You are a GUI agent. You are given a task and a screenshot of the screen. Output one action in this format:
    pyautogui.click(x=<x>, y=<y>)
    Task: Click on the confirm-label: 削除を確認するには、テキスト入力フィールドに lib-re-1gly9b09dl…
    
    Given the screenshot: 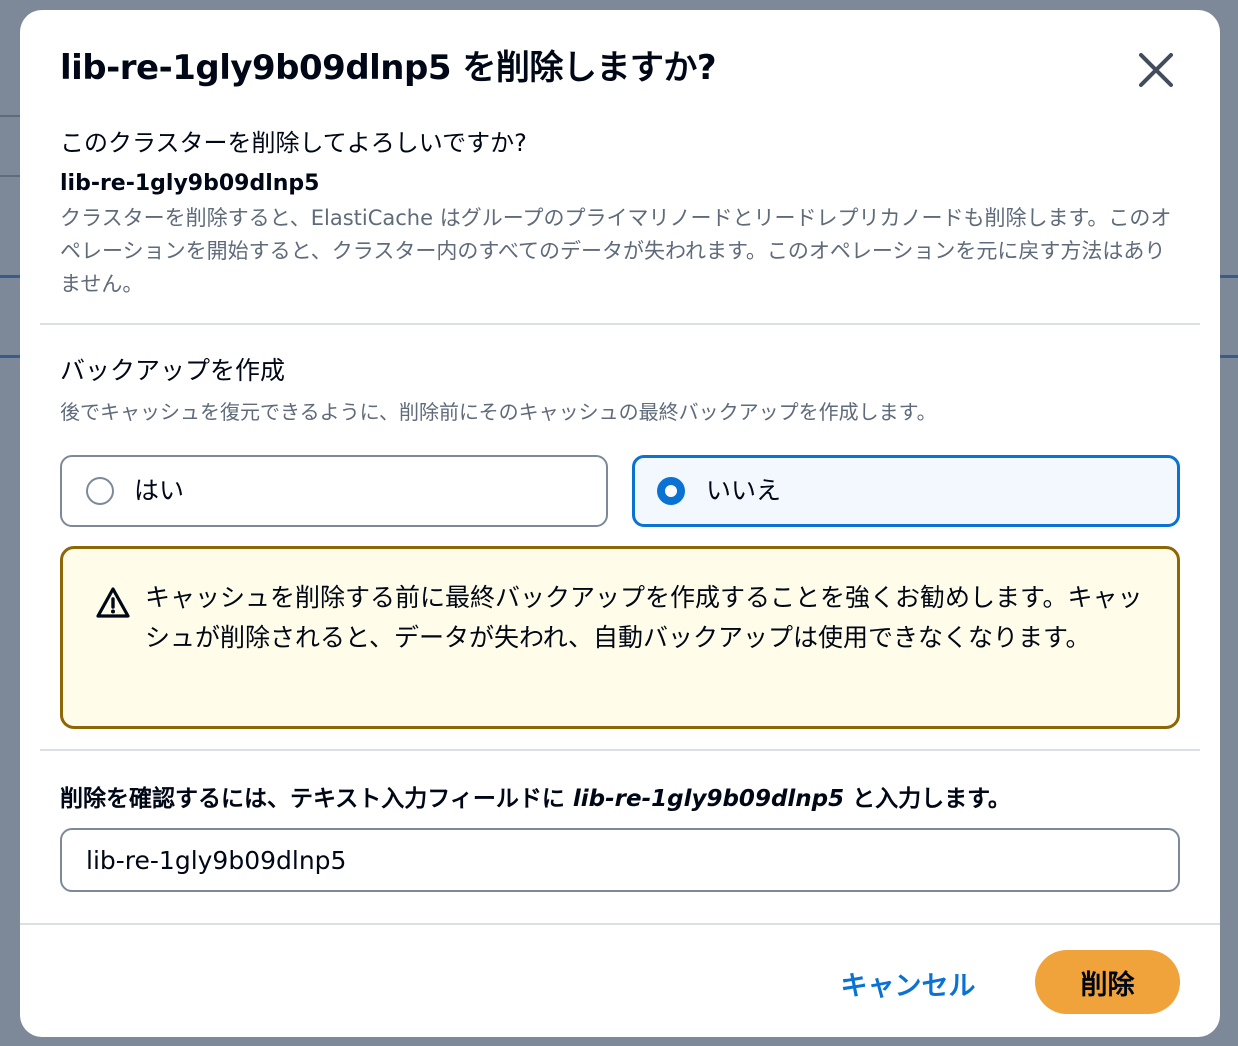 What is the action you would take?
    pyautogui.click(x=535, y=799)
    